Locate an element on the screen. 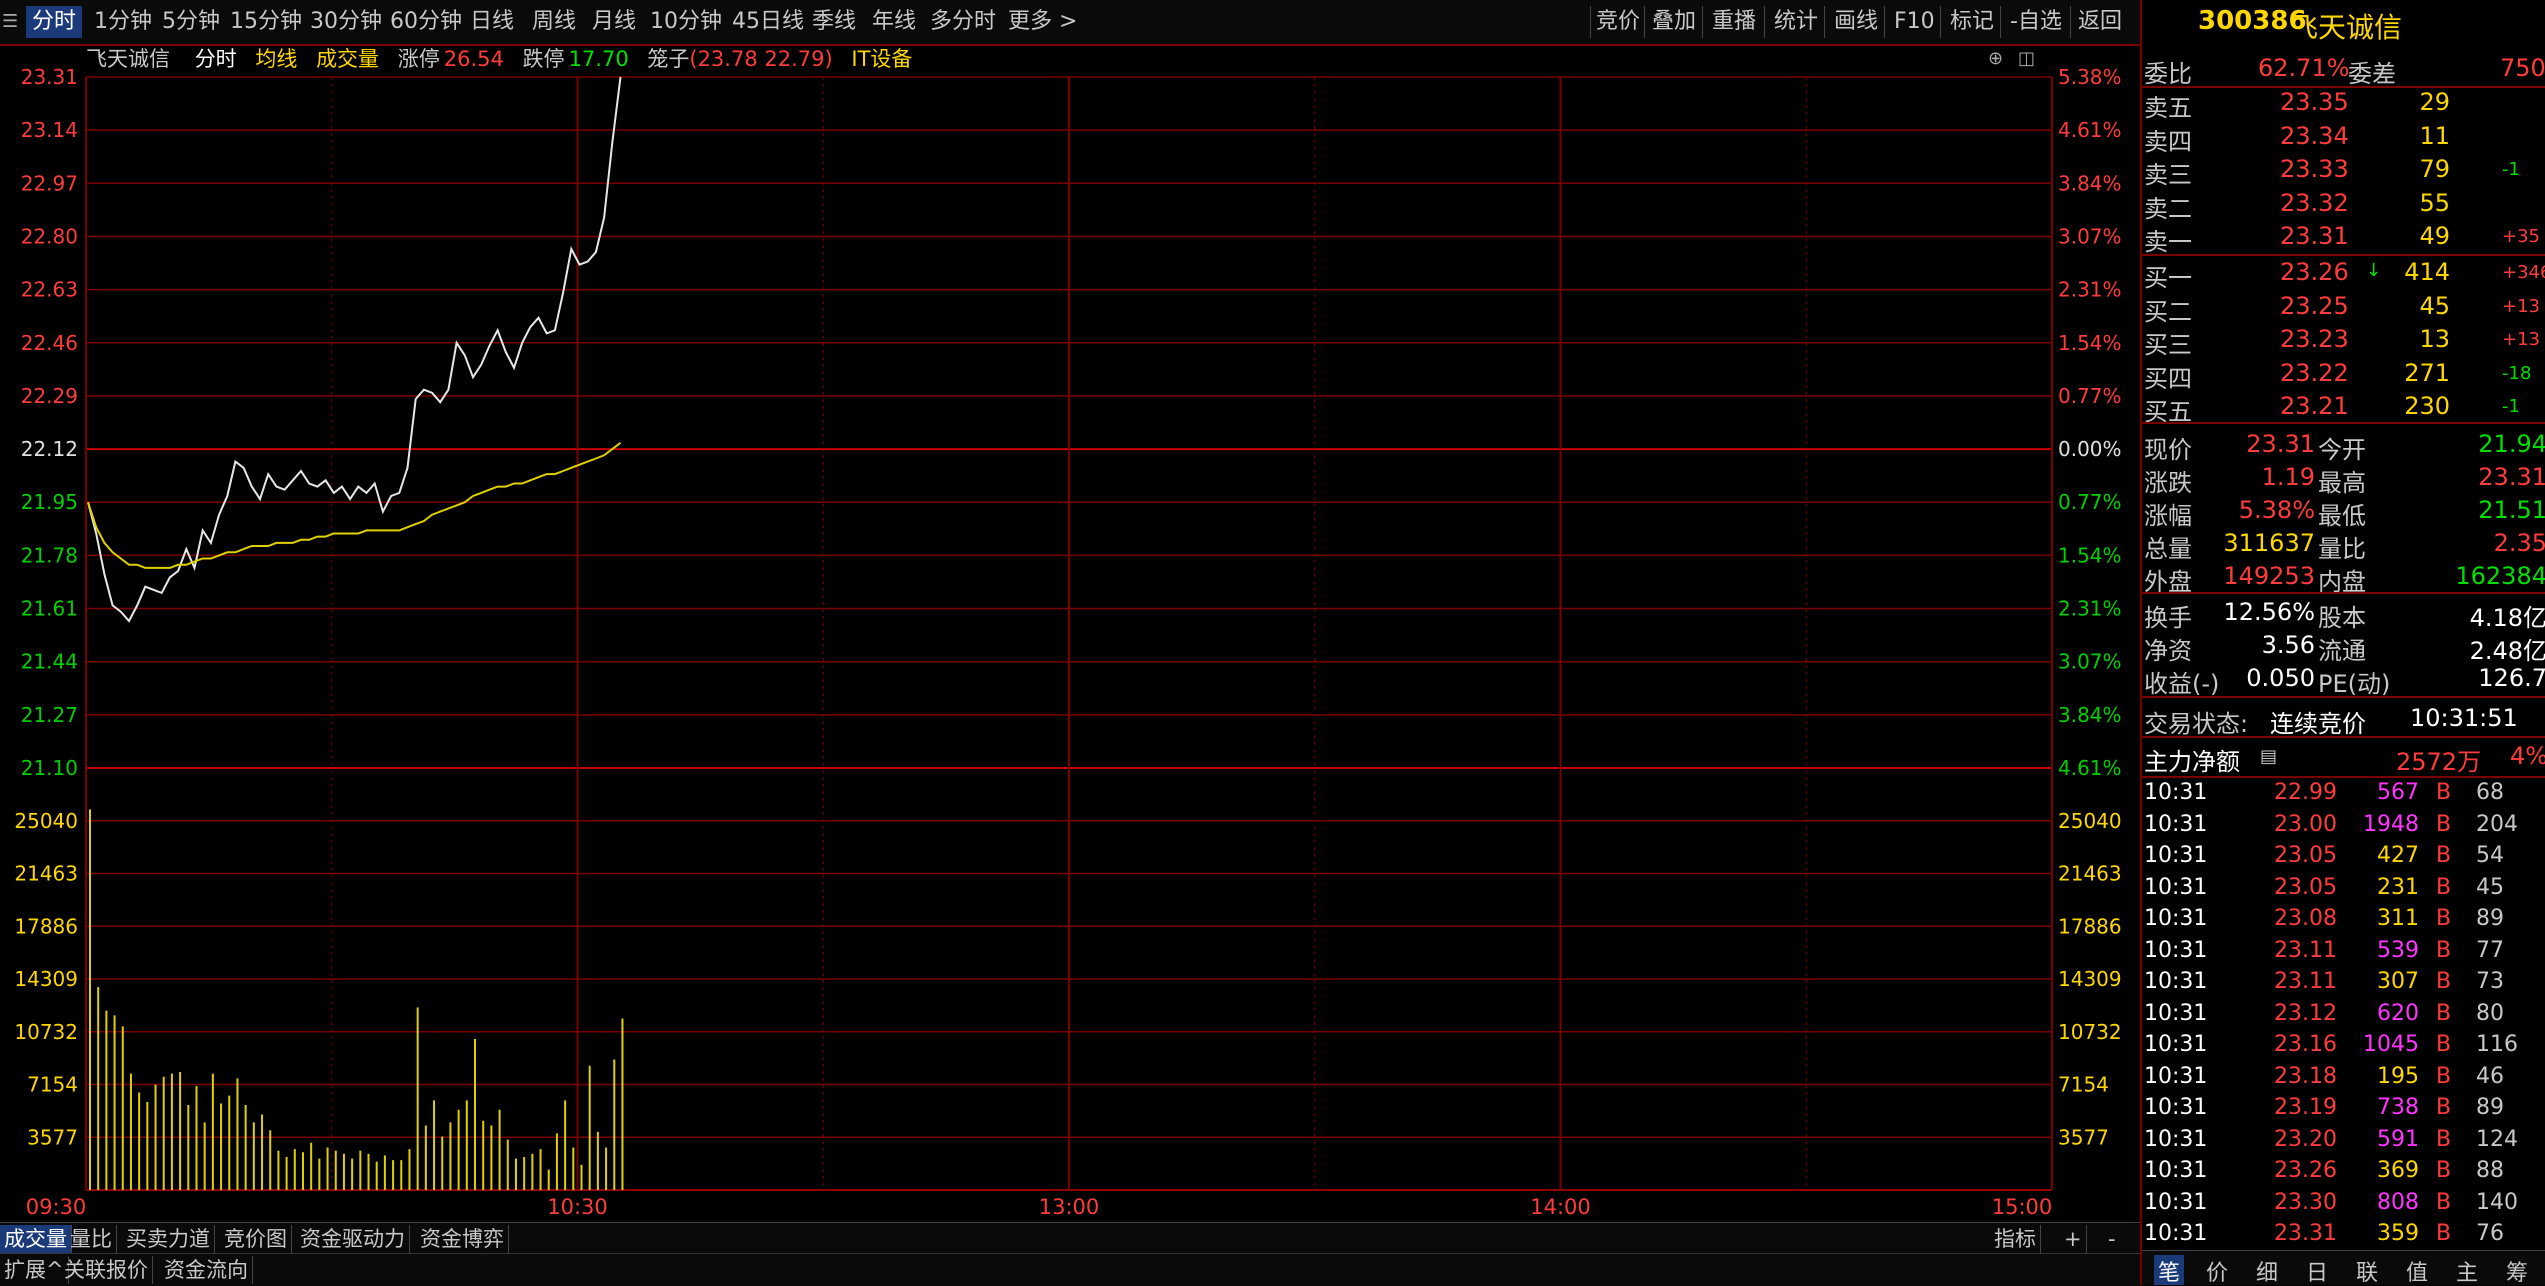 The image size is (2545, 1286). stat-value: 162384 is located at coordinates (2500, 576).